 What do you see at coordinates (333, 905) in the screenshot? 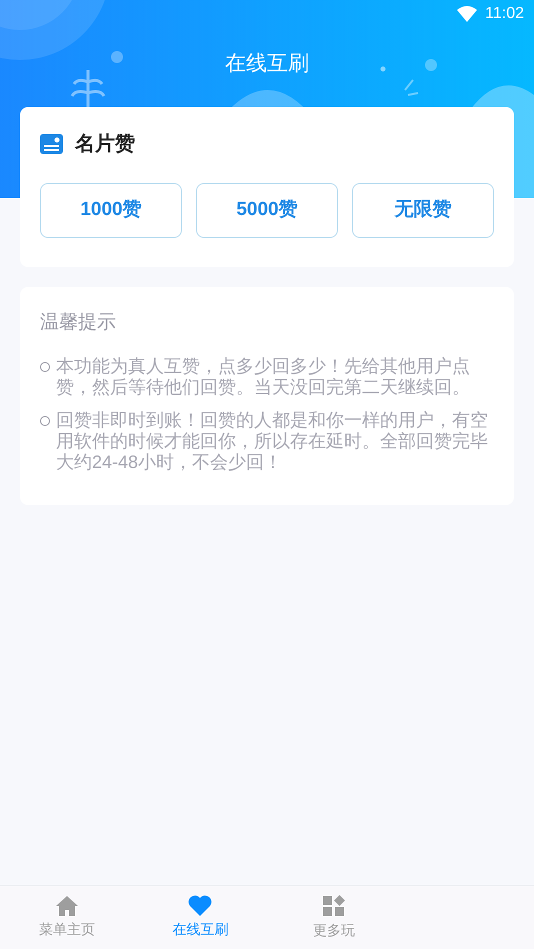
I see `grid-icon` at bounding box center [333, 905].